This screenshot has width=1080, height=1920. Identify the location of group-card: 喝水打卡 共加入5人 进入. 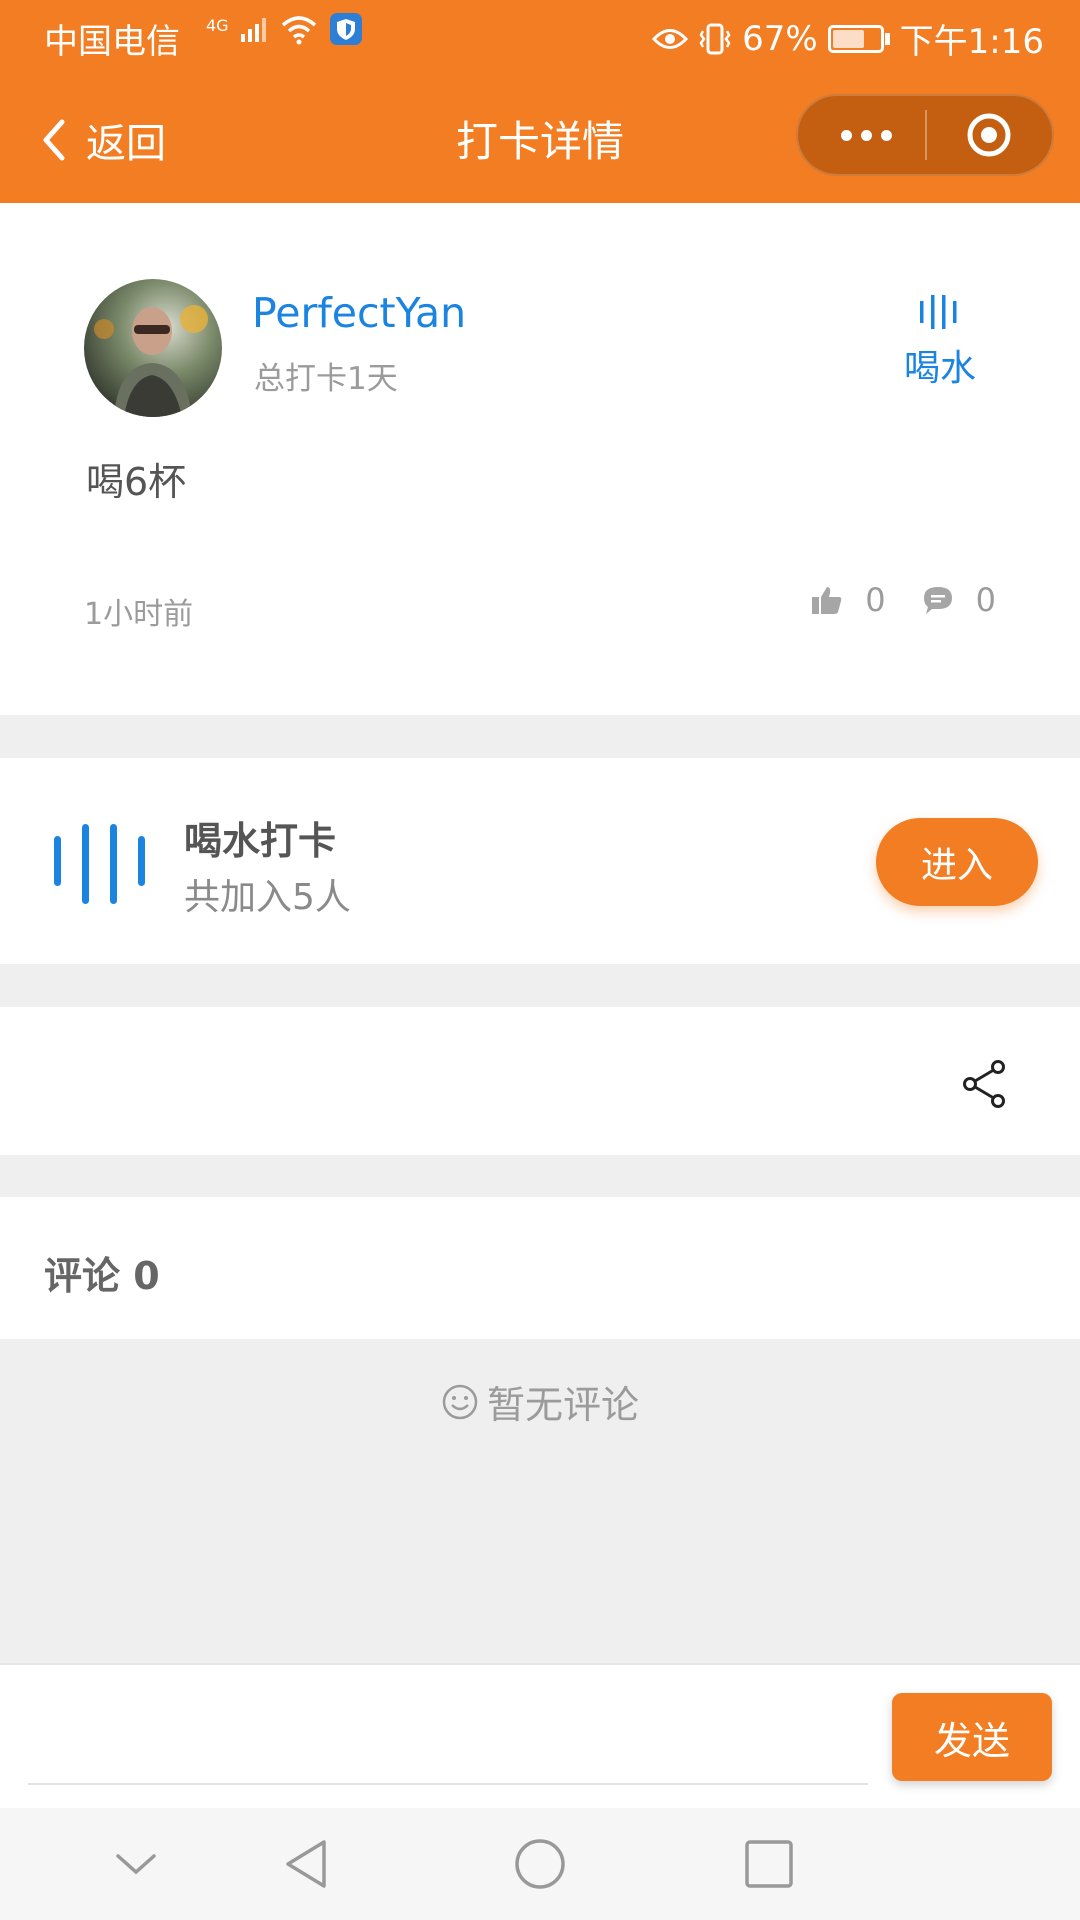
(540, 861).